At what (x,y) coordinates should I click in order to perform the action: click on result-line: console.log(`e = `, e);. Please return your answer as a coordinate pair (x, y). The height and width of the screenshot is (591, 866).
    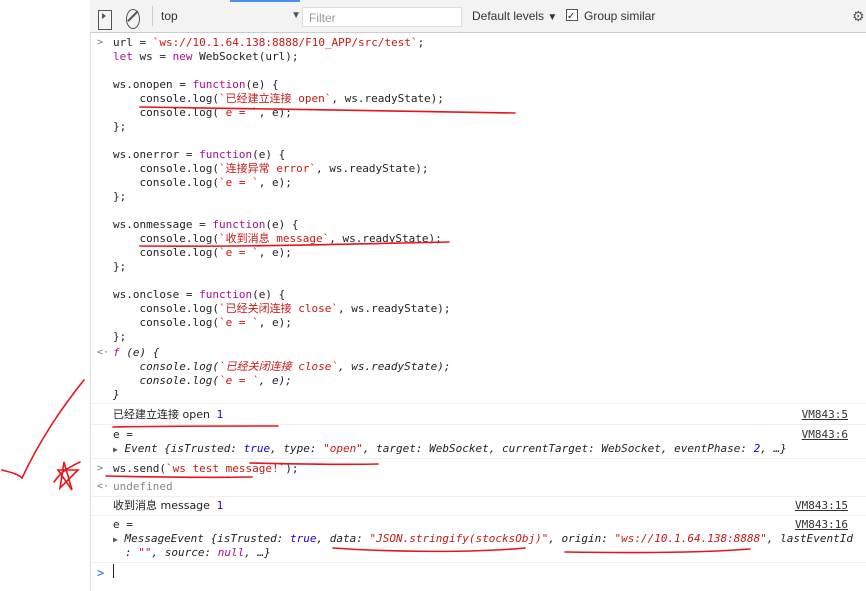
    Looking at the image, I should click on (202, 380).